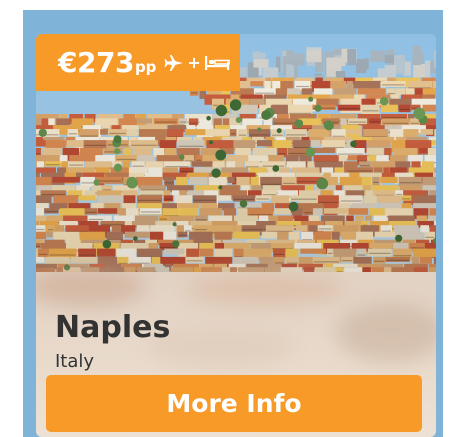 This screenshot has height=437, width=455. I want to click on price-amount: €273, so click(96, 62).